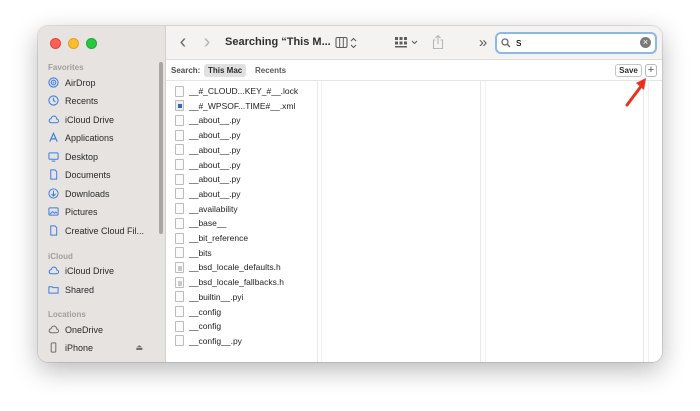 This screenshot has width=700, height=411. I want to click on sidebar-item-documents: Documents, so click(104, 174).